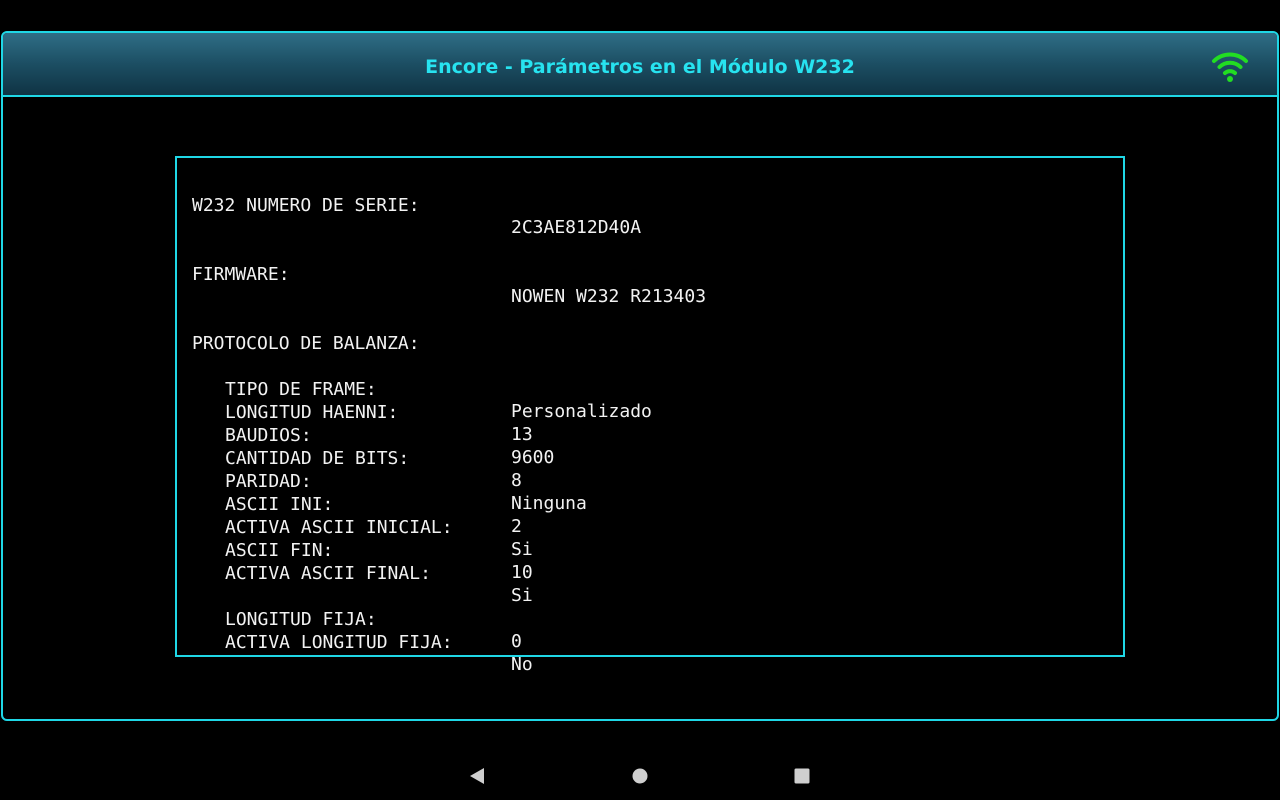 The width and height of the screenshot is (1280, 800). Describe the element at coordinates (533, 457) in the screenshot. I see `baud-value: 9600` at that location.